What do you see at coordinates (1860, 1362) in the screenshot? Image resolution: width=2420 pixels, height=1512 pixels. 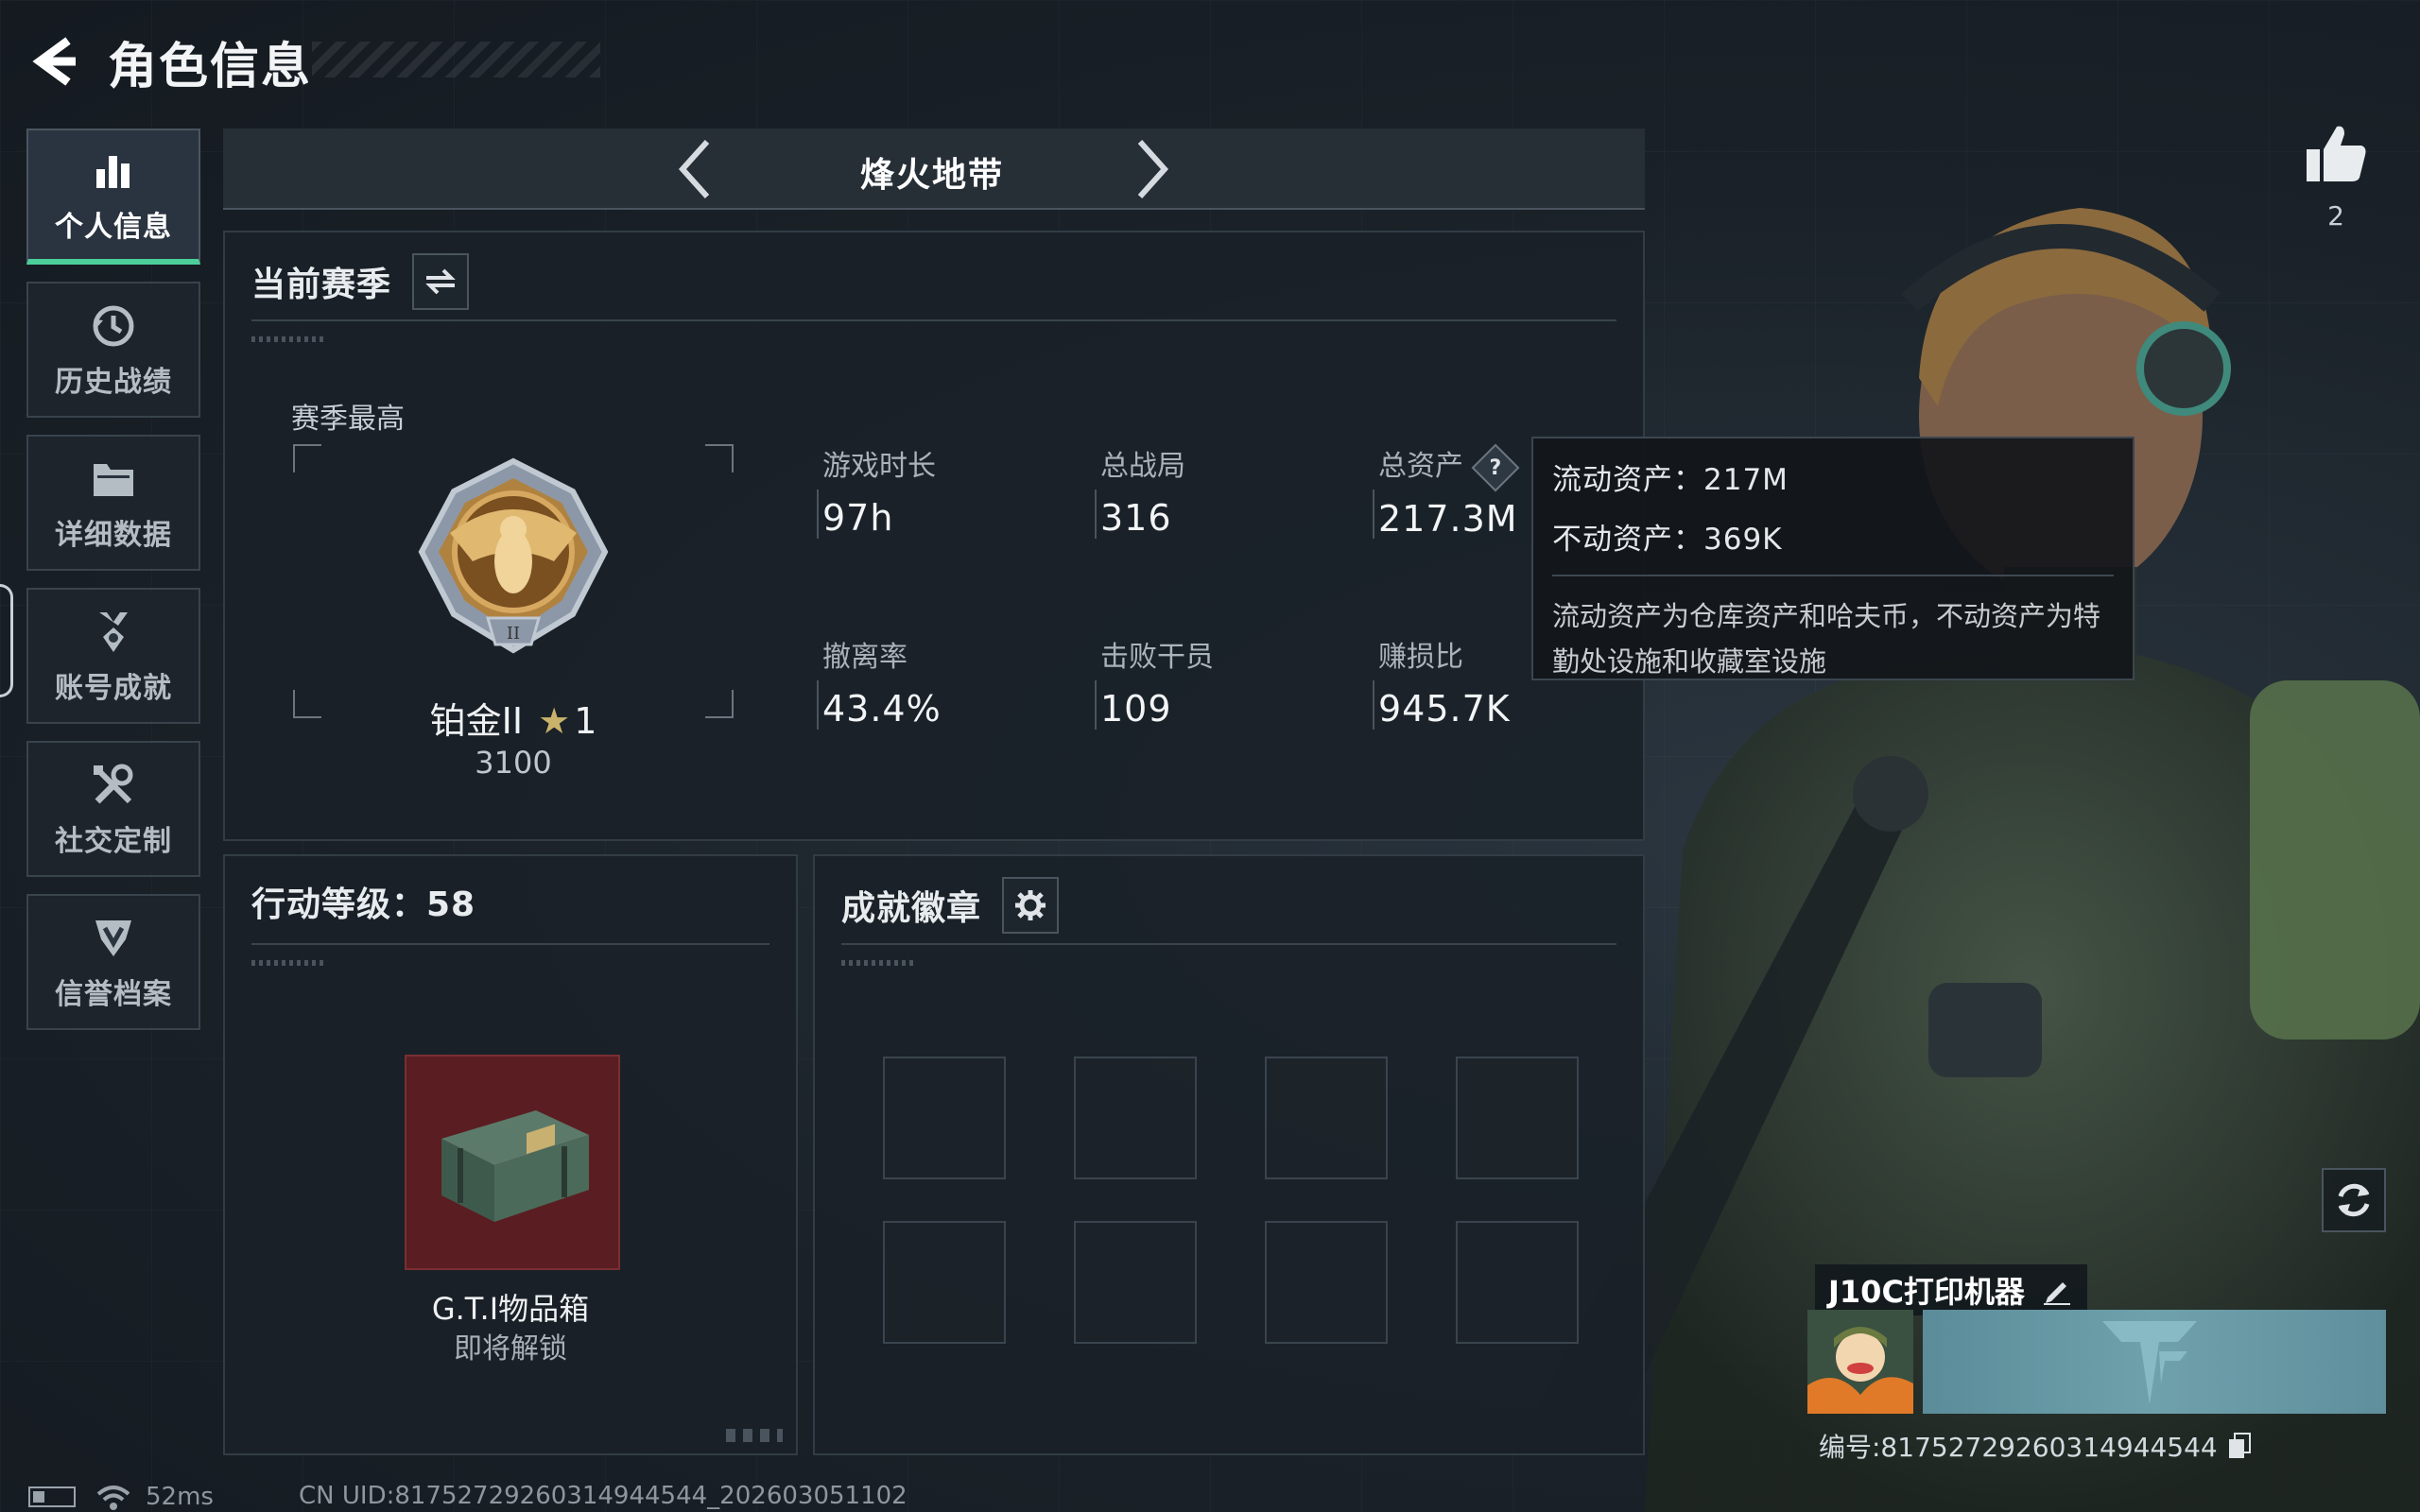 I see `avatar` at bounding box center [1860, 1362].